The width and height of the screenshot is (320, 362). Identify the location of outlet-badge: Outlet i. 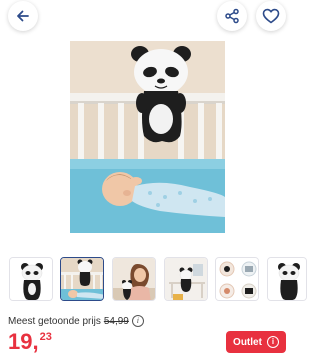
(256, 342).